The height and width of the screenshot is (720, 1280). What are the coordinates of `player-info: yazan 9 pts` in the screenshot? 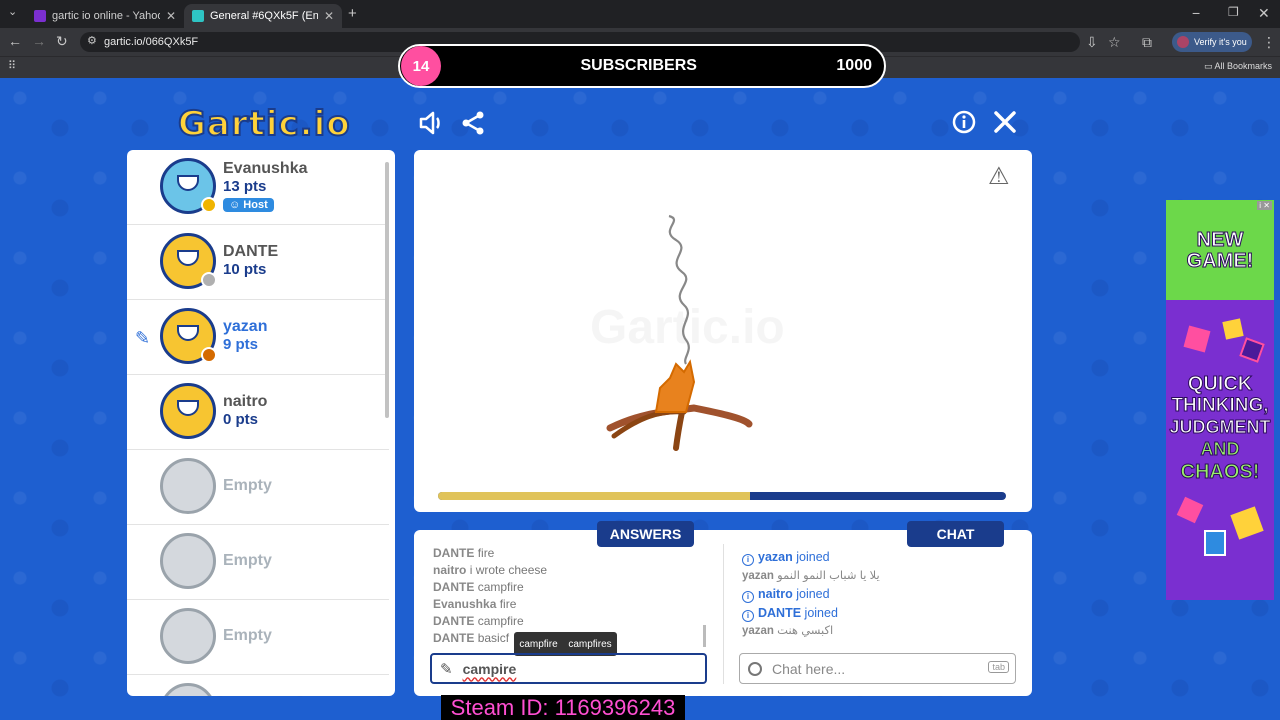 It's located at (245, 335).